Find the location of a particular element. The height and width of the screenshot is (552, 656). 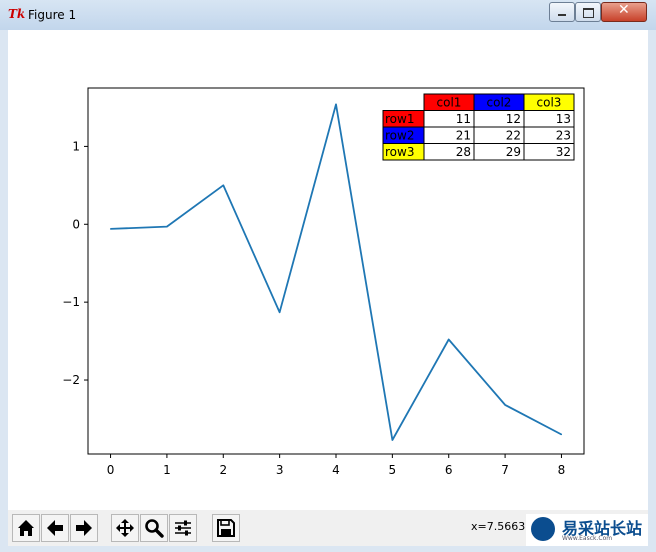

close-icon: ✕ is located at coordinates (624, 10).